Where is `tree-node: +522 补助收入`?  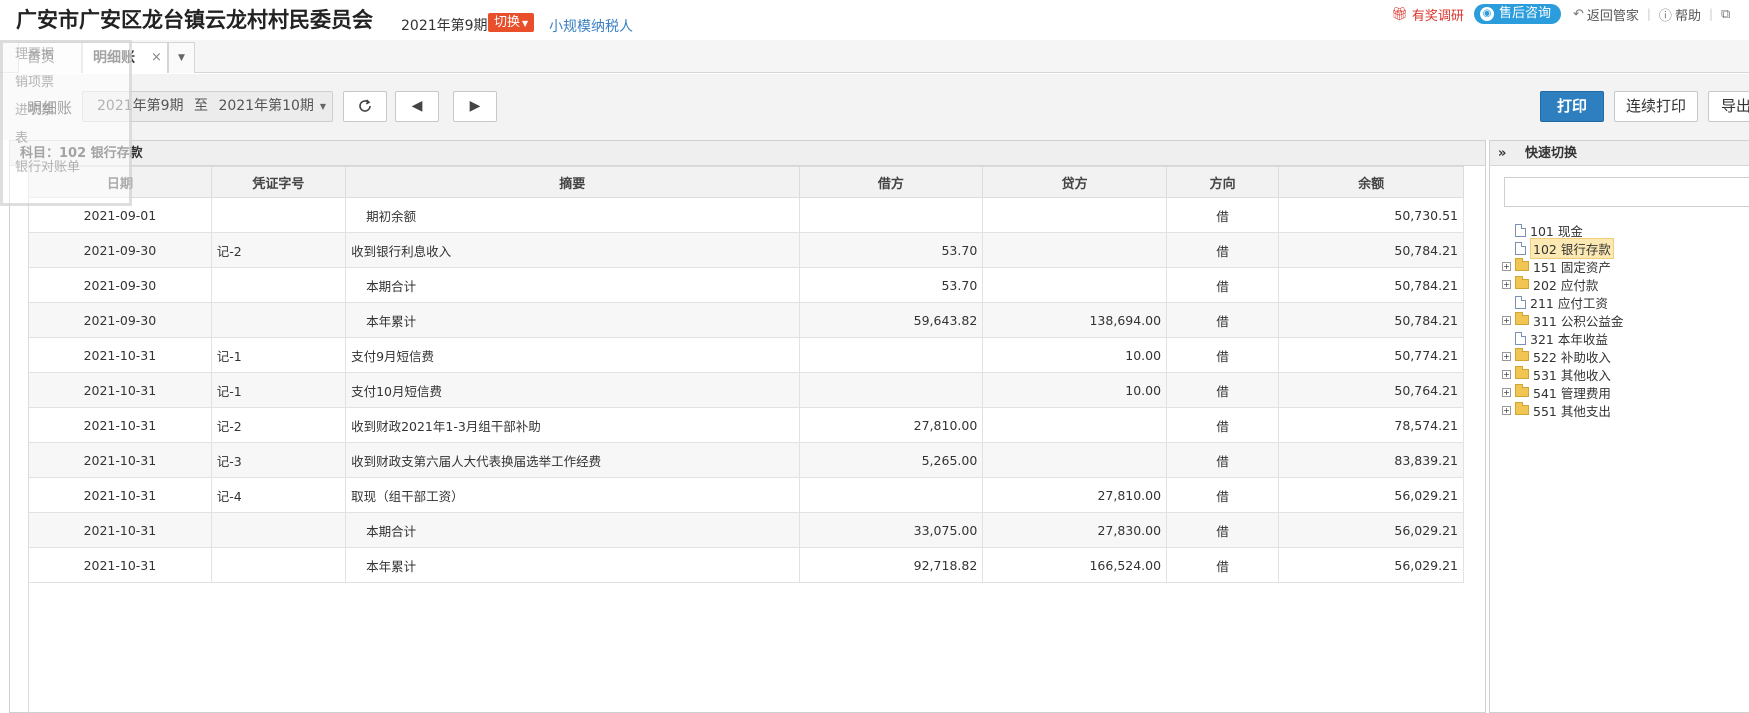 tree-node: +522 补助收入 is located at coordinates (1622, 356).